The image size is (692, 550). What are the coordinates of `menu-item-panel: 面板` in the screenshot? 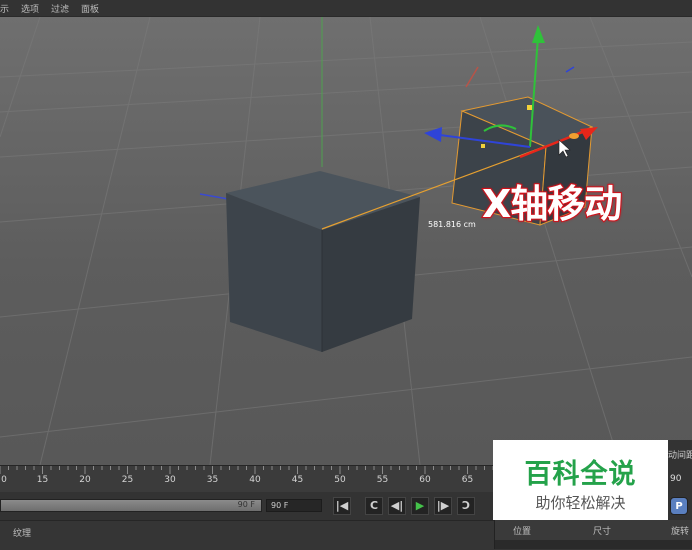 It's located at (90, 8).